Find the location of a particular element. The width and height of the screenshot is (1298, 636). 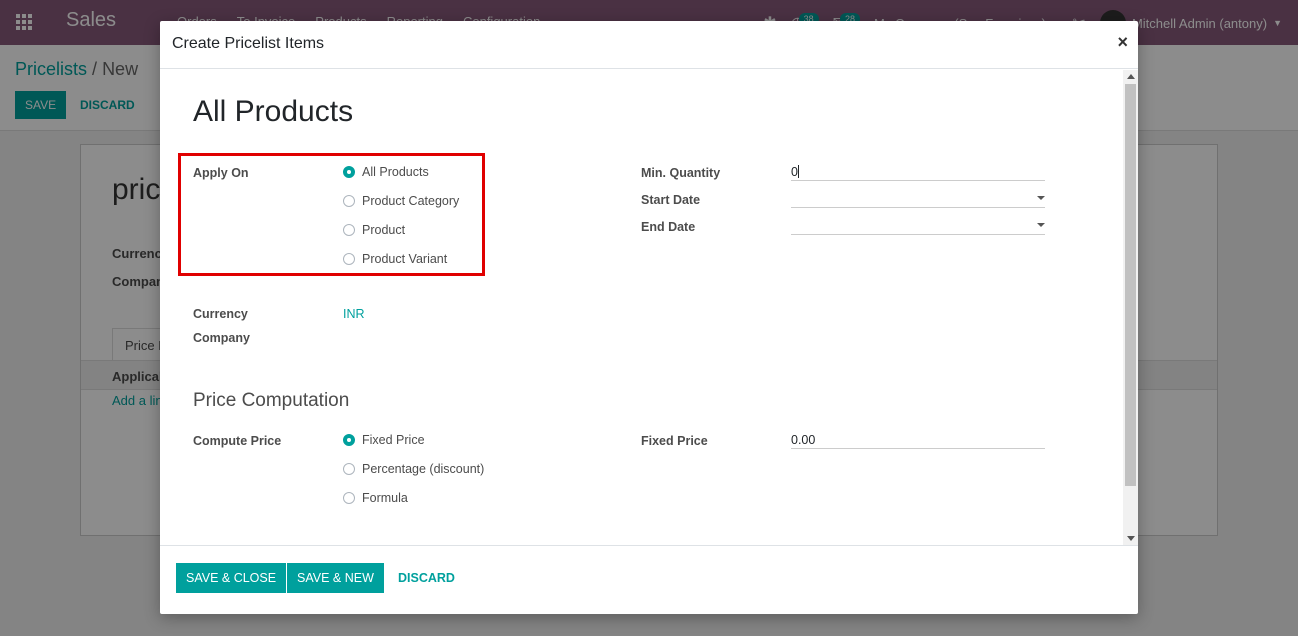

radio-formula: Formula is located at coordinates (375, 498).